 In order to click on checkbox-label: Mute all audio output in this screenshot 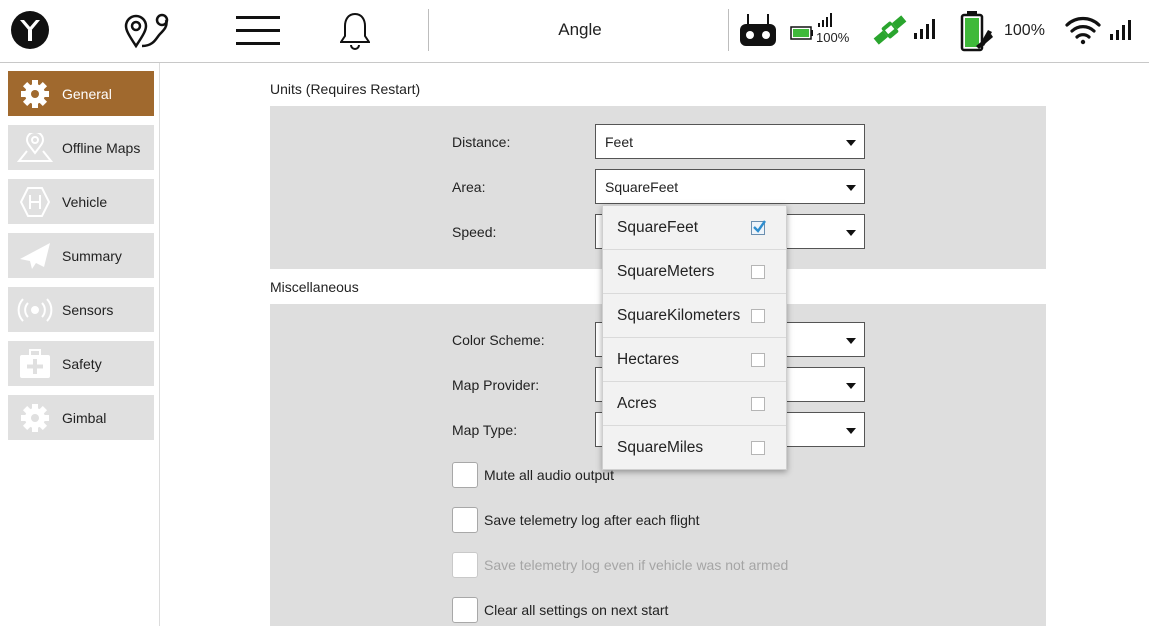, I will do `click(549, 475)`.